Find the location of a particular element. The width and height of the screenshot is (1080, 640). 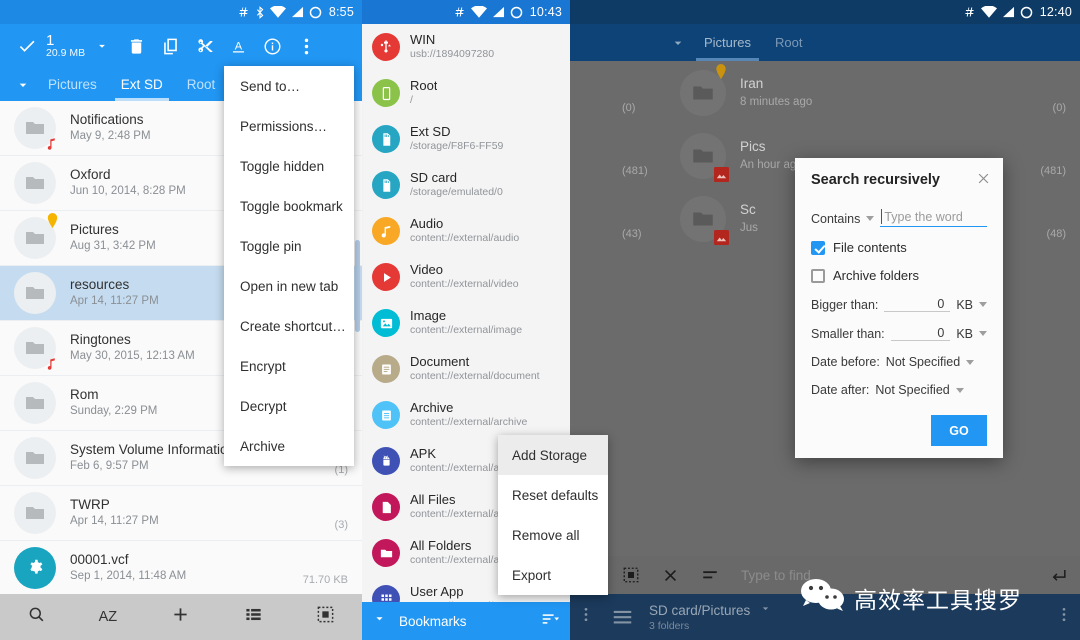

file-contents-label: File contents is located at coordinates (870, 247).